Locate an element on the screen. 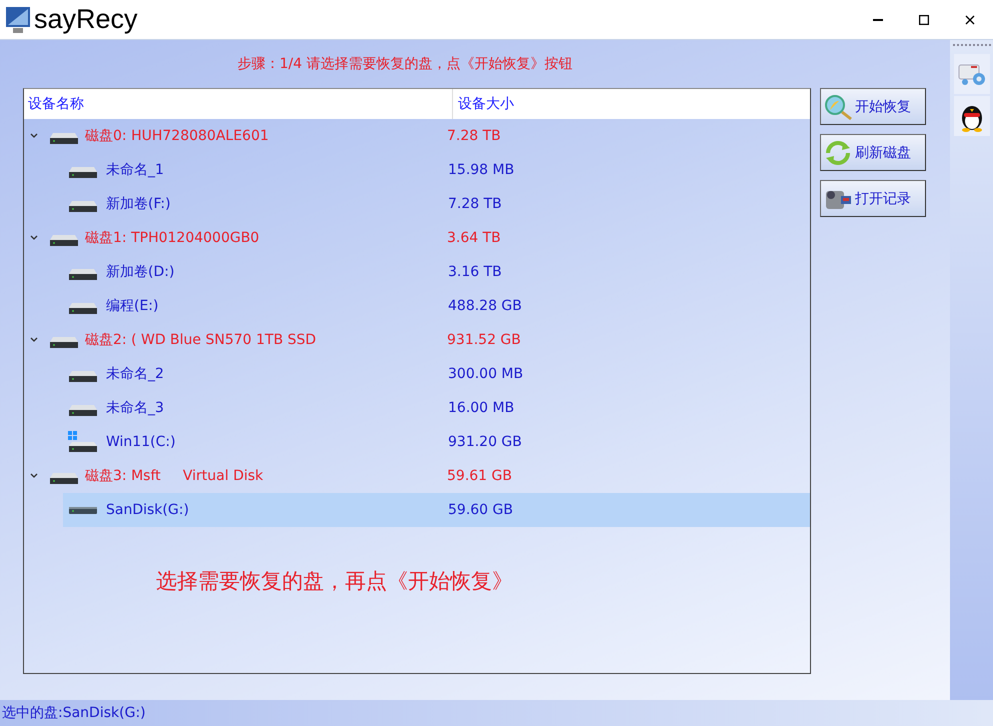 This screenshot has width=993, height=726. status-bar: 选中的盘:SanDisk(G:) is located at coordinates (496, 713).